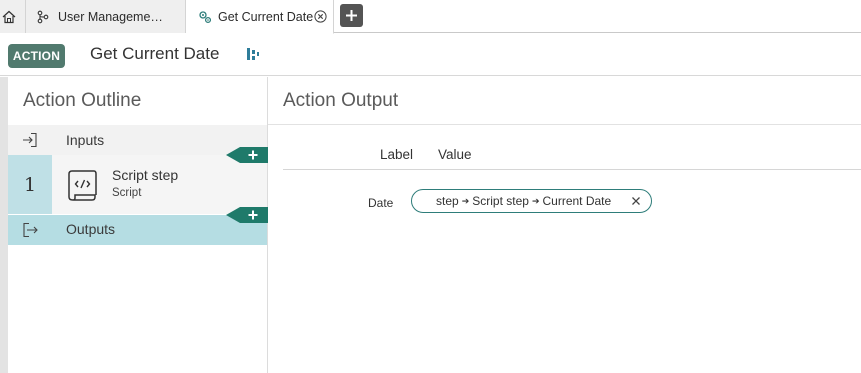  Describe the element at coordinates (9, 17) in the screenshot. I see `home-icon` at that location.